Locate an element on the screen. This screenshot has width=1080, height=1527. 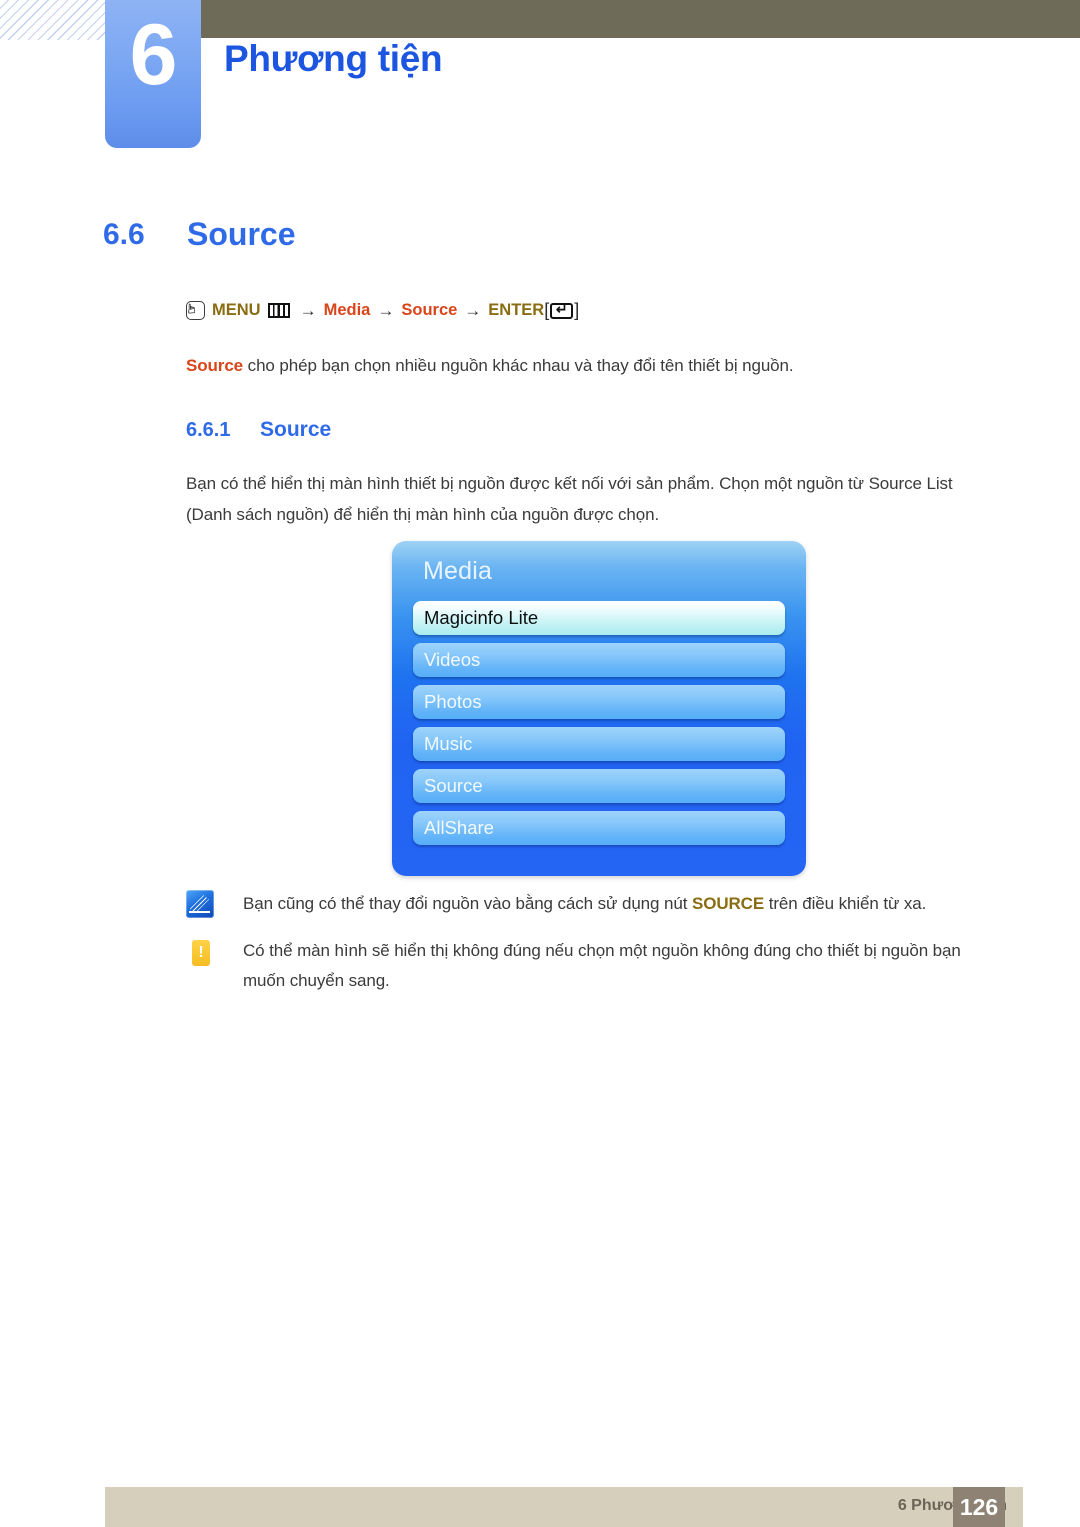
footer-bar is located at coordinates (564, 1507).